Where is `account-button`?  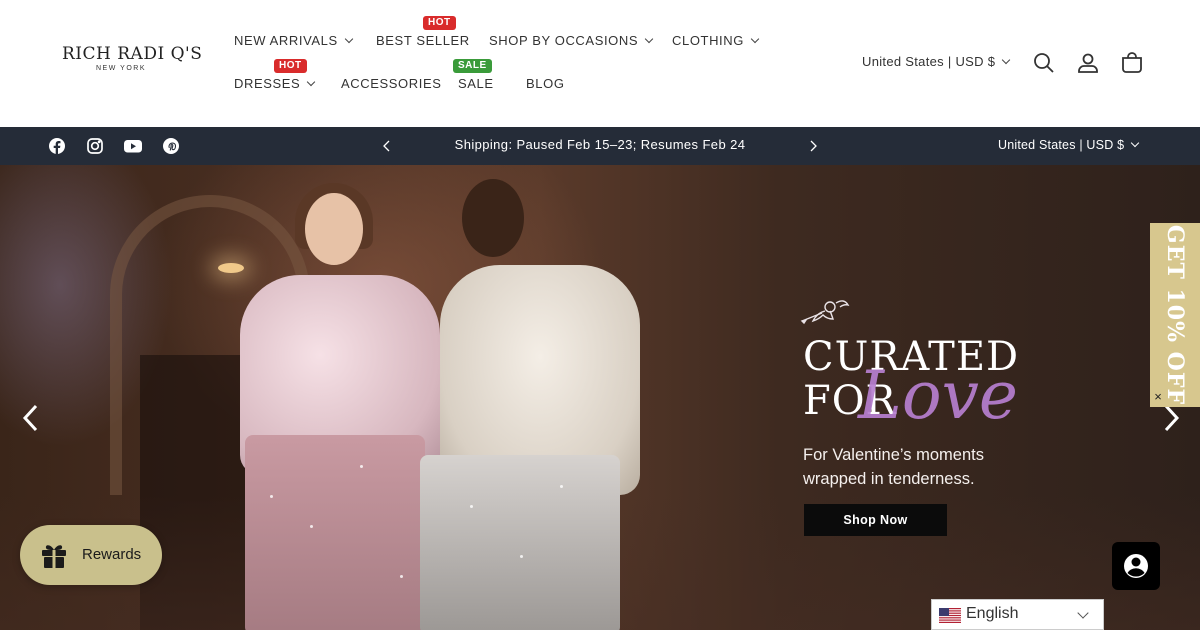 account-button is located at coordinates (1088, 63).